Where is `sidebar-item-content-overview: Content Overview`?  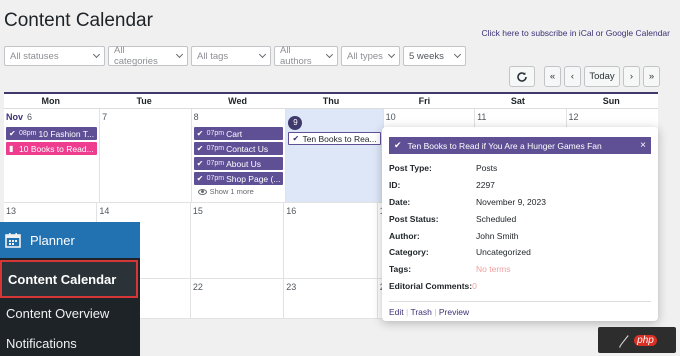
sidebar-item-content-overview: Content Overview is located at coordinates (70, 313).